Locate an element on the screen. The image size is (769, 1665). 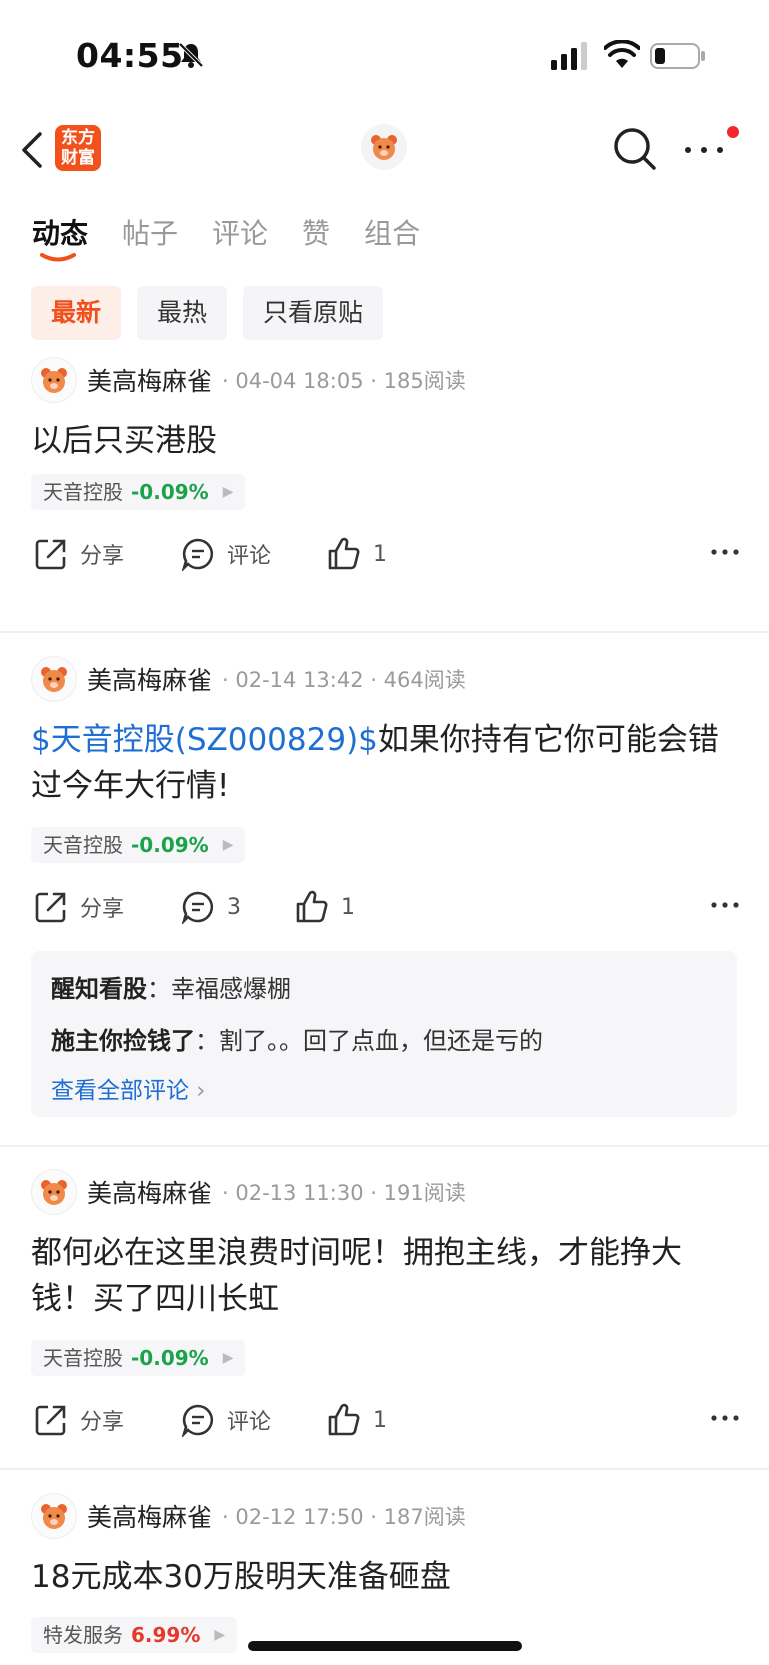
profile-tabs: 动态 帖子 评论 赞 组合 is located at coordinates (243, 237).